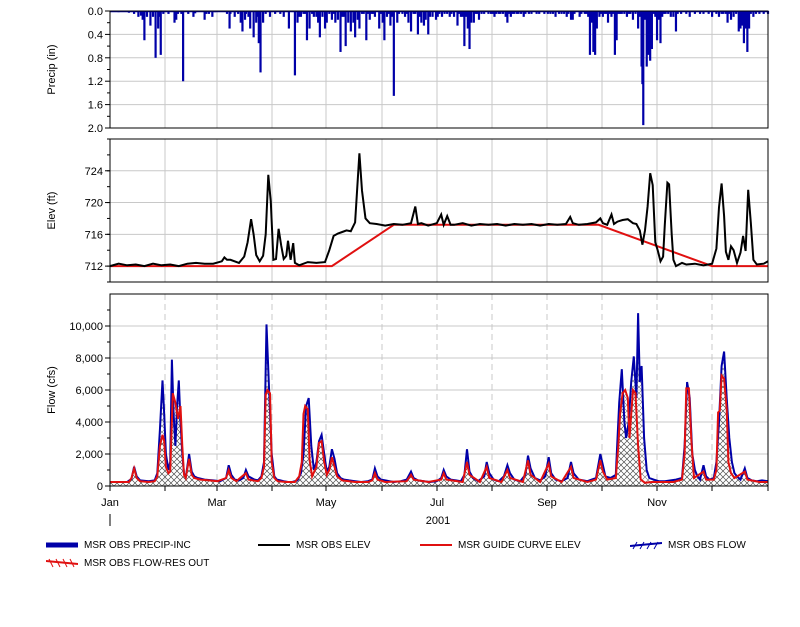 This screenshot has width=800, height=627. What do you see at coordinates (89, 391) in the screenshot?
I see `y-tick-label: 6,000` at bounding box center [89, 391].